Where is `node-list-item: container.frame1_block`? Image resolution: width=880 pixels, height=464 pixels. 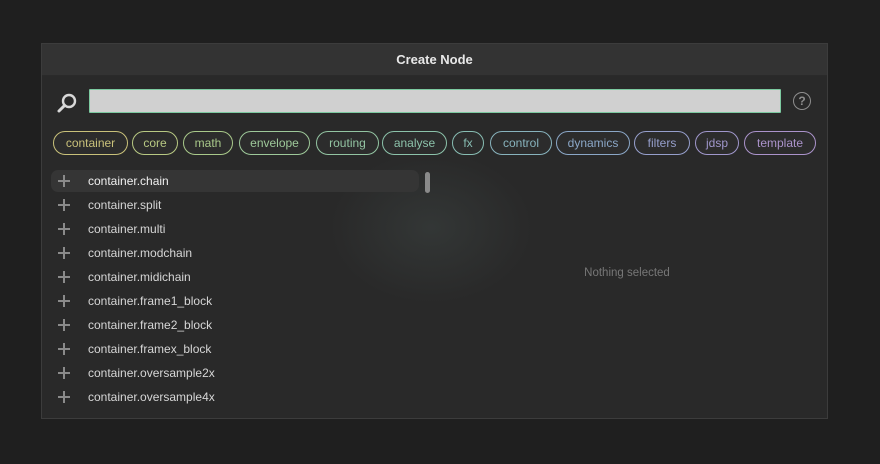 node-list-item: container.frame1_block is located at coordinates (235, 301).